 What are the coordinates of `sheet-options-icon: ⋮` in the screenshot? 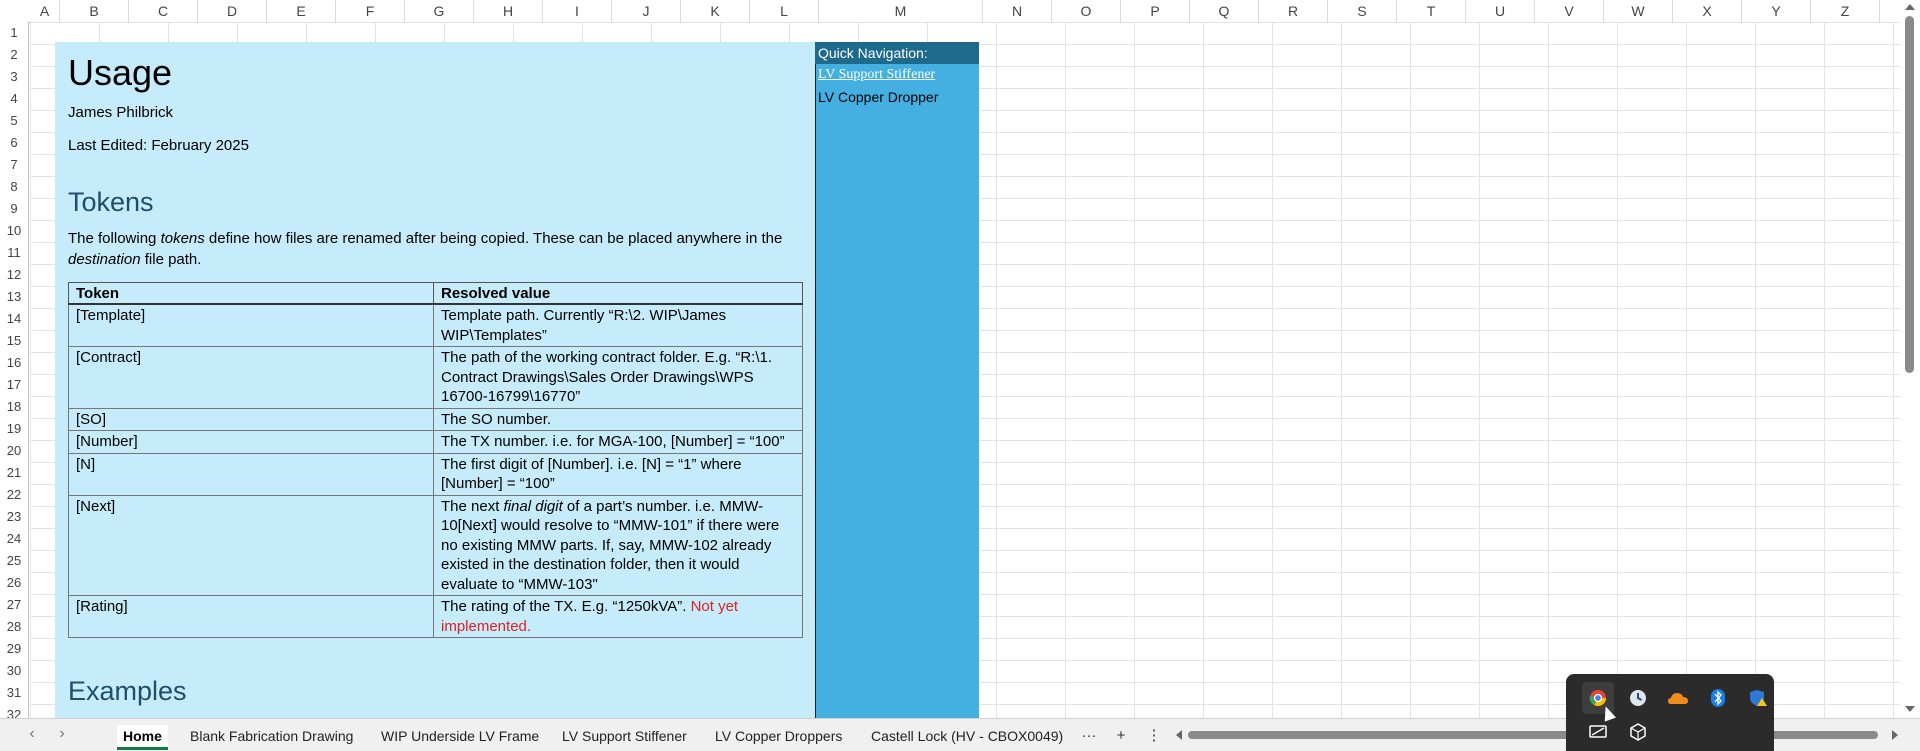 It's located at (1154, 736).